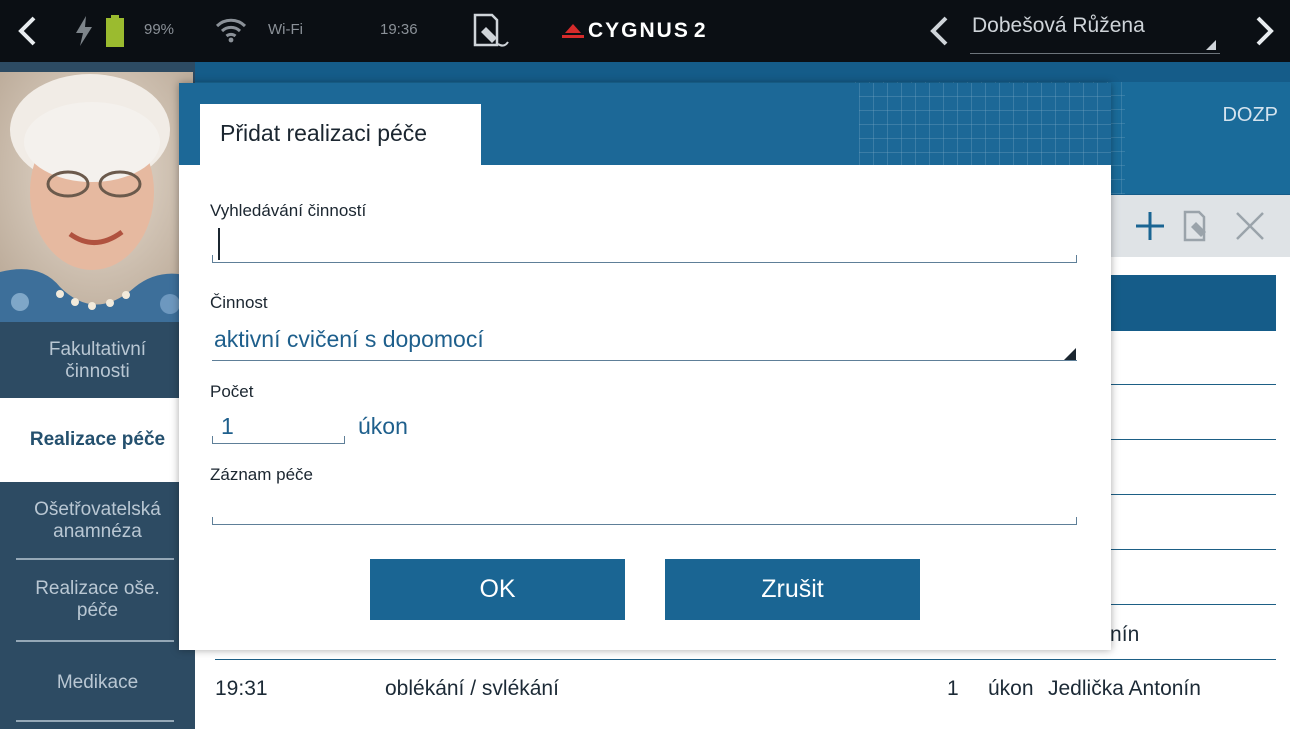  What do you see at coordinates (1058, 25) in the screenshot?
I see `resident-name: Dobešová Růžena` at bounding box center [1058, 25].